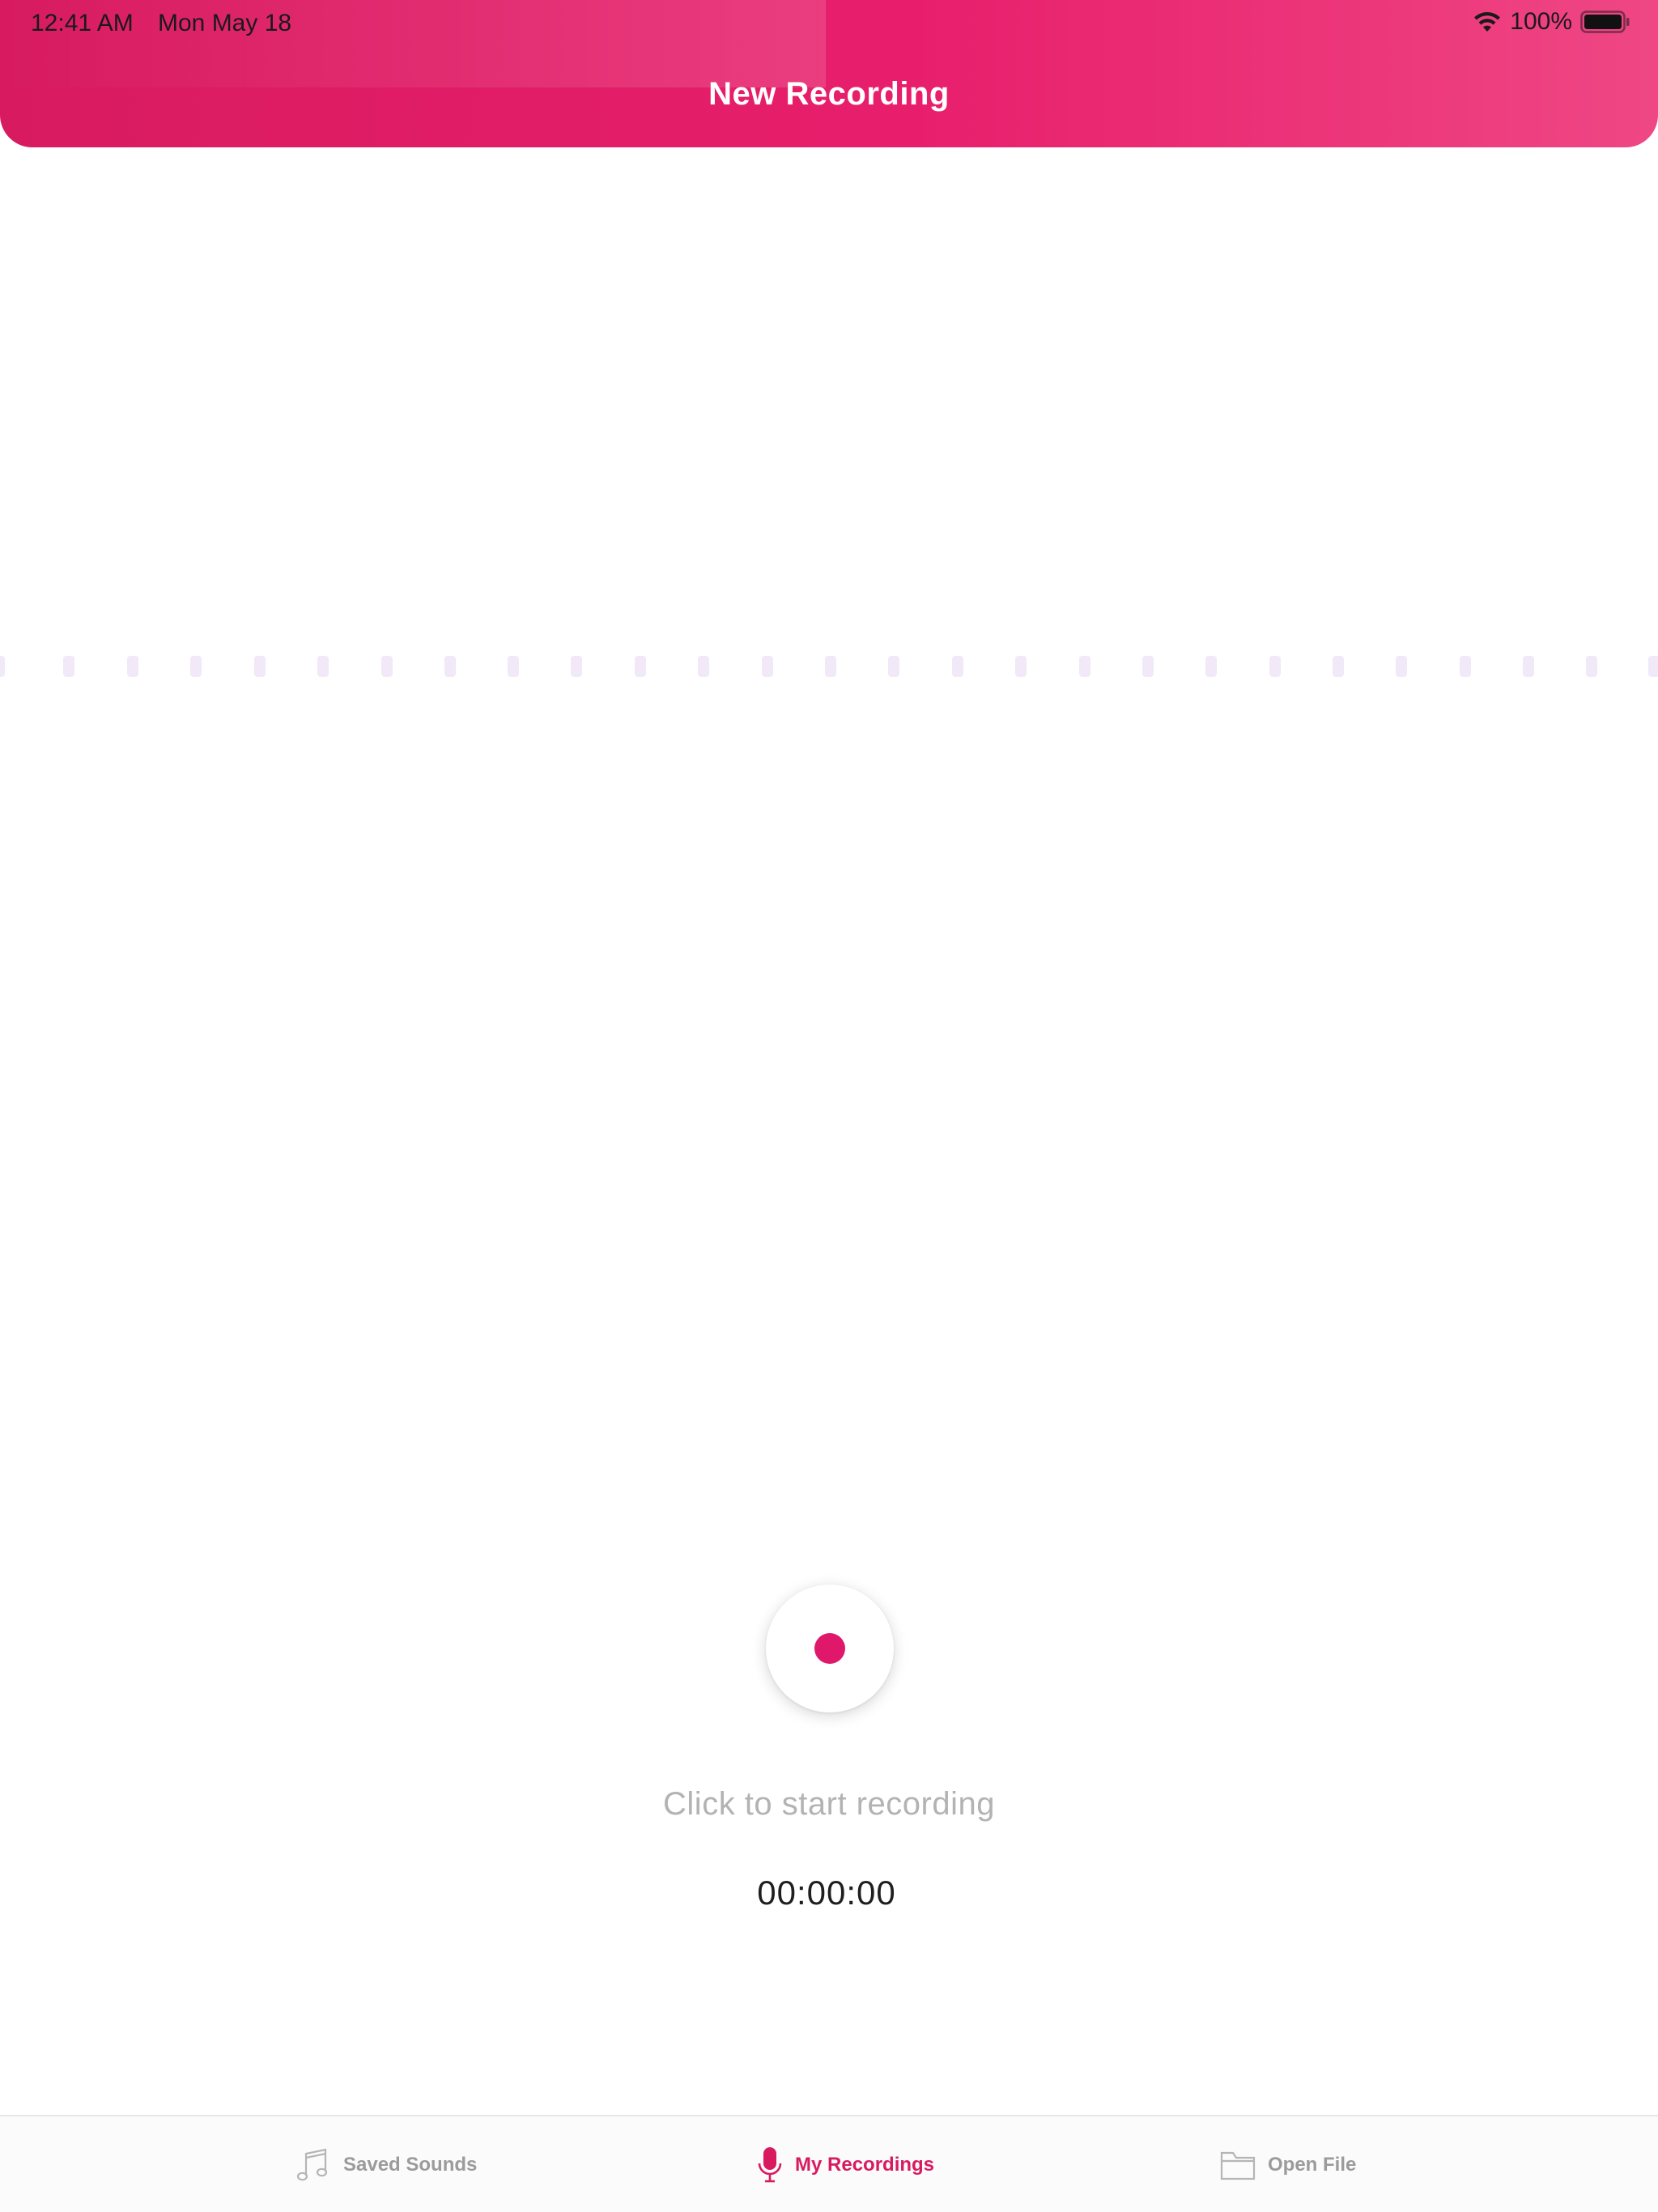  What do you see at coordinates (865, 2165) in the screenshot?
I see `tab-label: My Recordings` at bounding box center [865, 2165].